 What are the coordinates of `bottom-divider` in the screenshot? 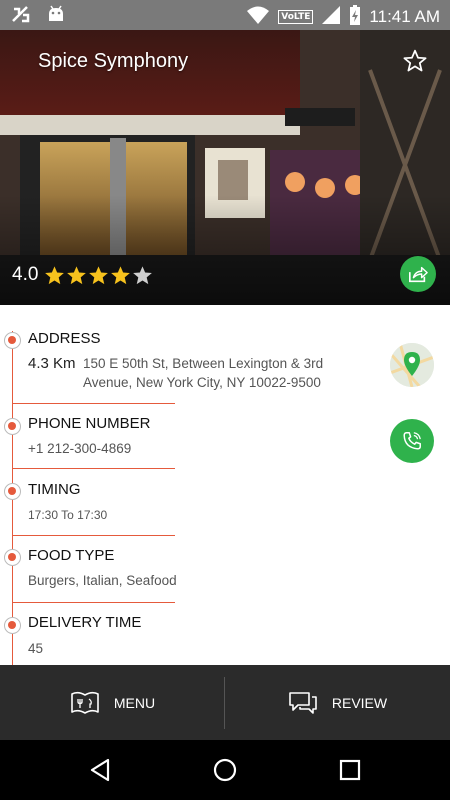 It's located at (224, 703).